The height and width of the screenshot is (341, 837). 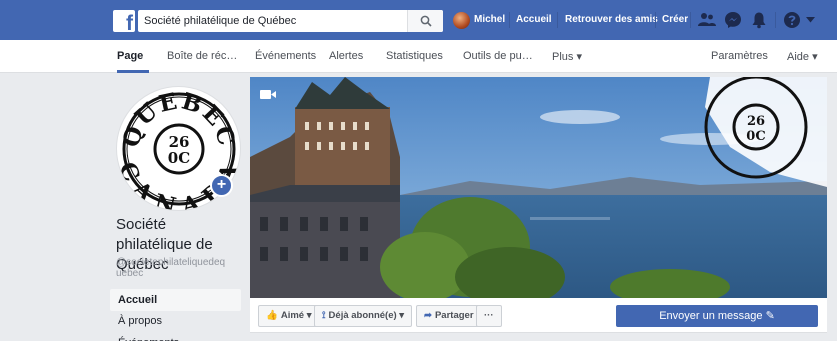 I want to click on tab-alerts: Alertes, so click(x=346, y=56).